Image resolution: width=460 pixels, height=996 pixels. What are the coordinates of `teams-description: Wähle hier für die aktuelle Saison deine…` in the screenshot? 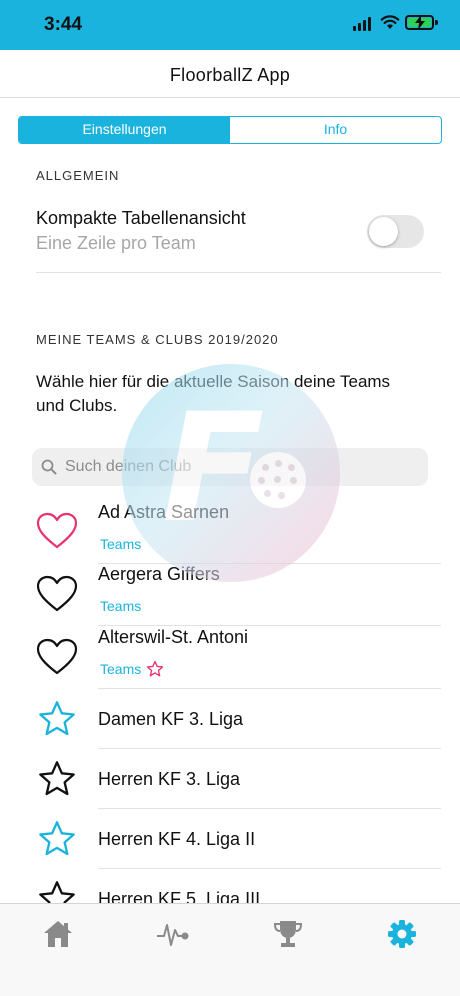 It's located at (213, 393).